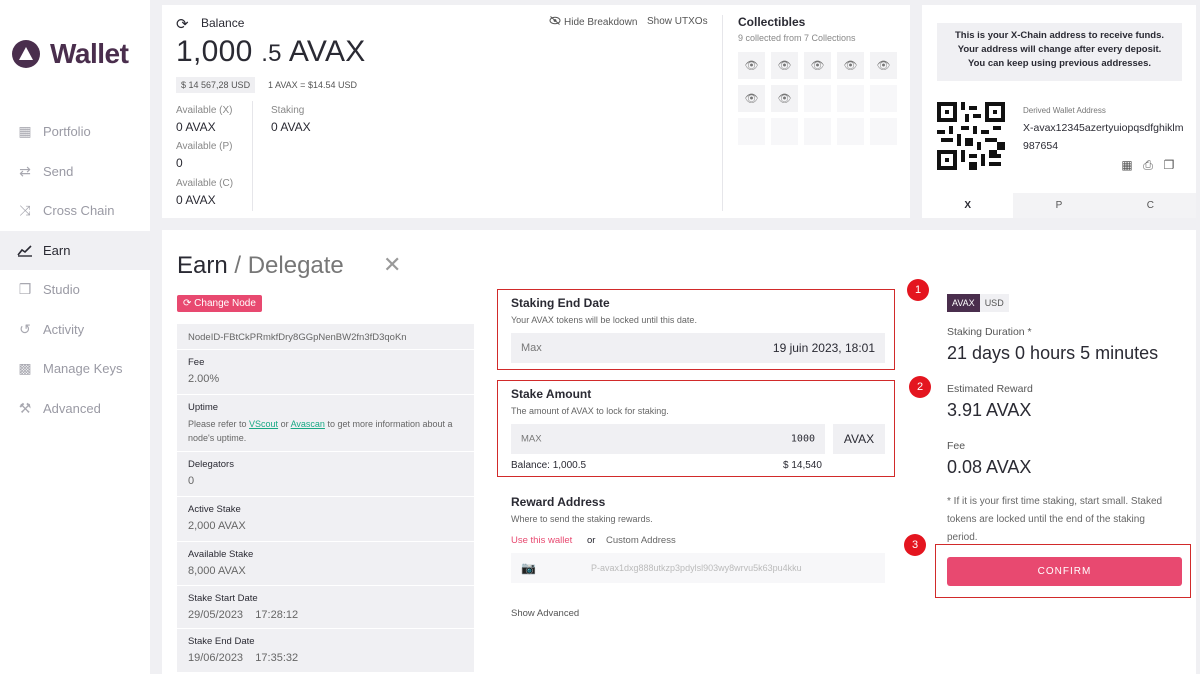 The image size is (1200, 674). I want to click on staking-end-date-field: Max 19 juin 2023, 18:01, so click(698, 348).